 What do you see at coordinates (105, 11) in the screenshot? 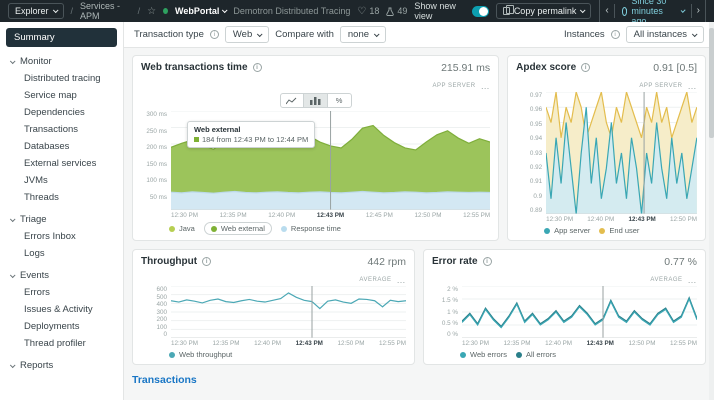
I see `breadcrumb-services: Services - APM` at bounding box center [105, 11].